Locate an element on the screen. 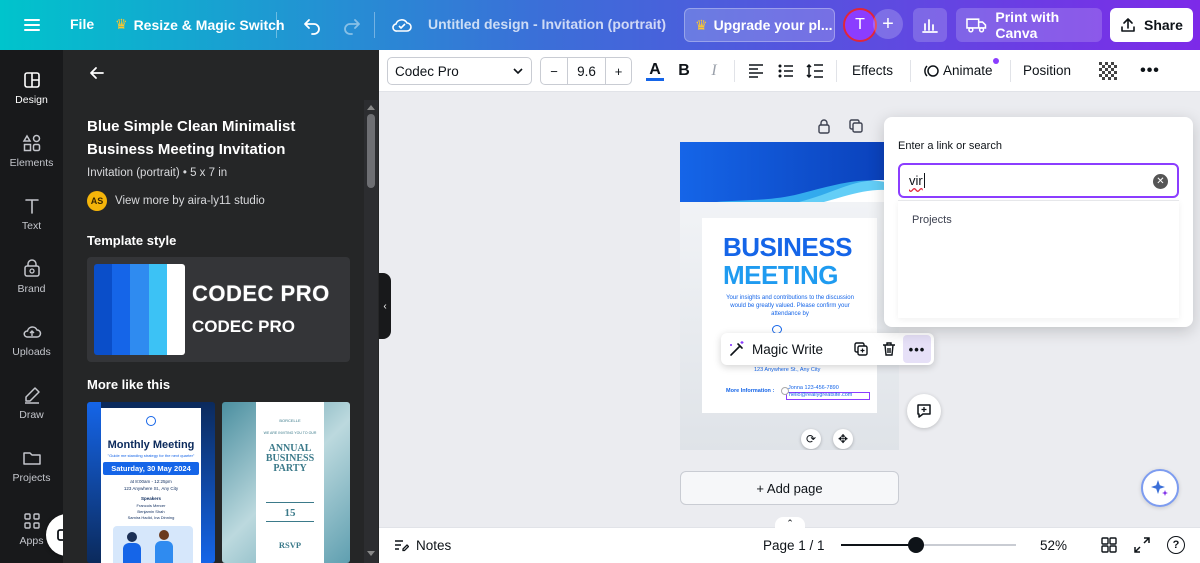 The width and height of the screenshot is (1200, 563). print-with-canva-button: Print with Canva is located at coordinates (1029, 25).